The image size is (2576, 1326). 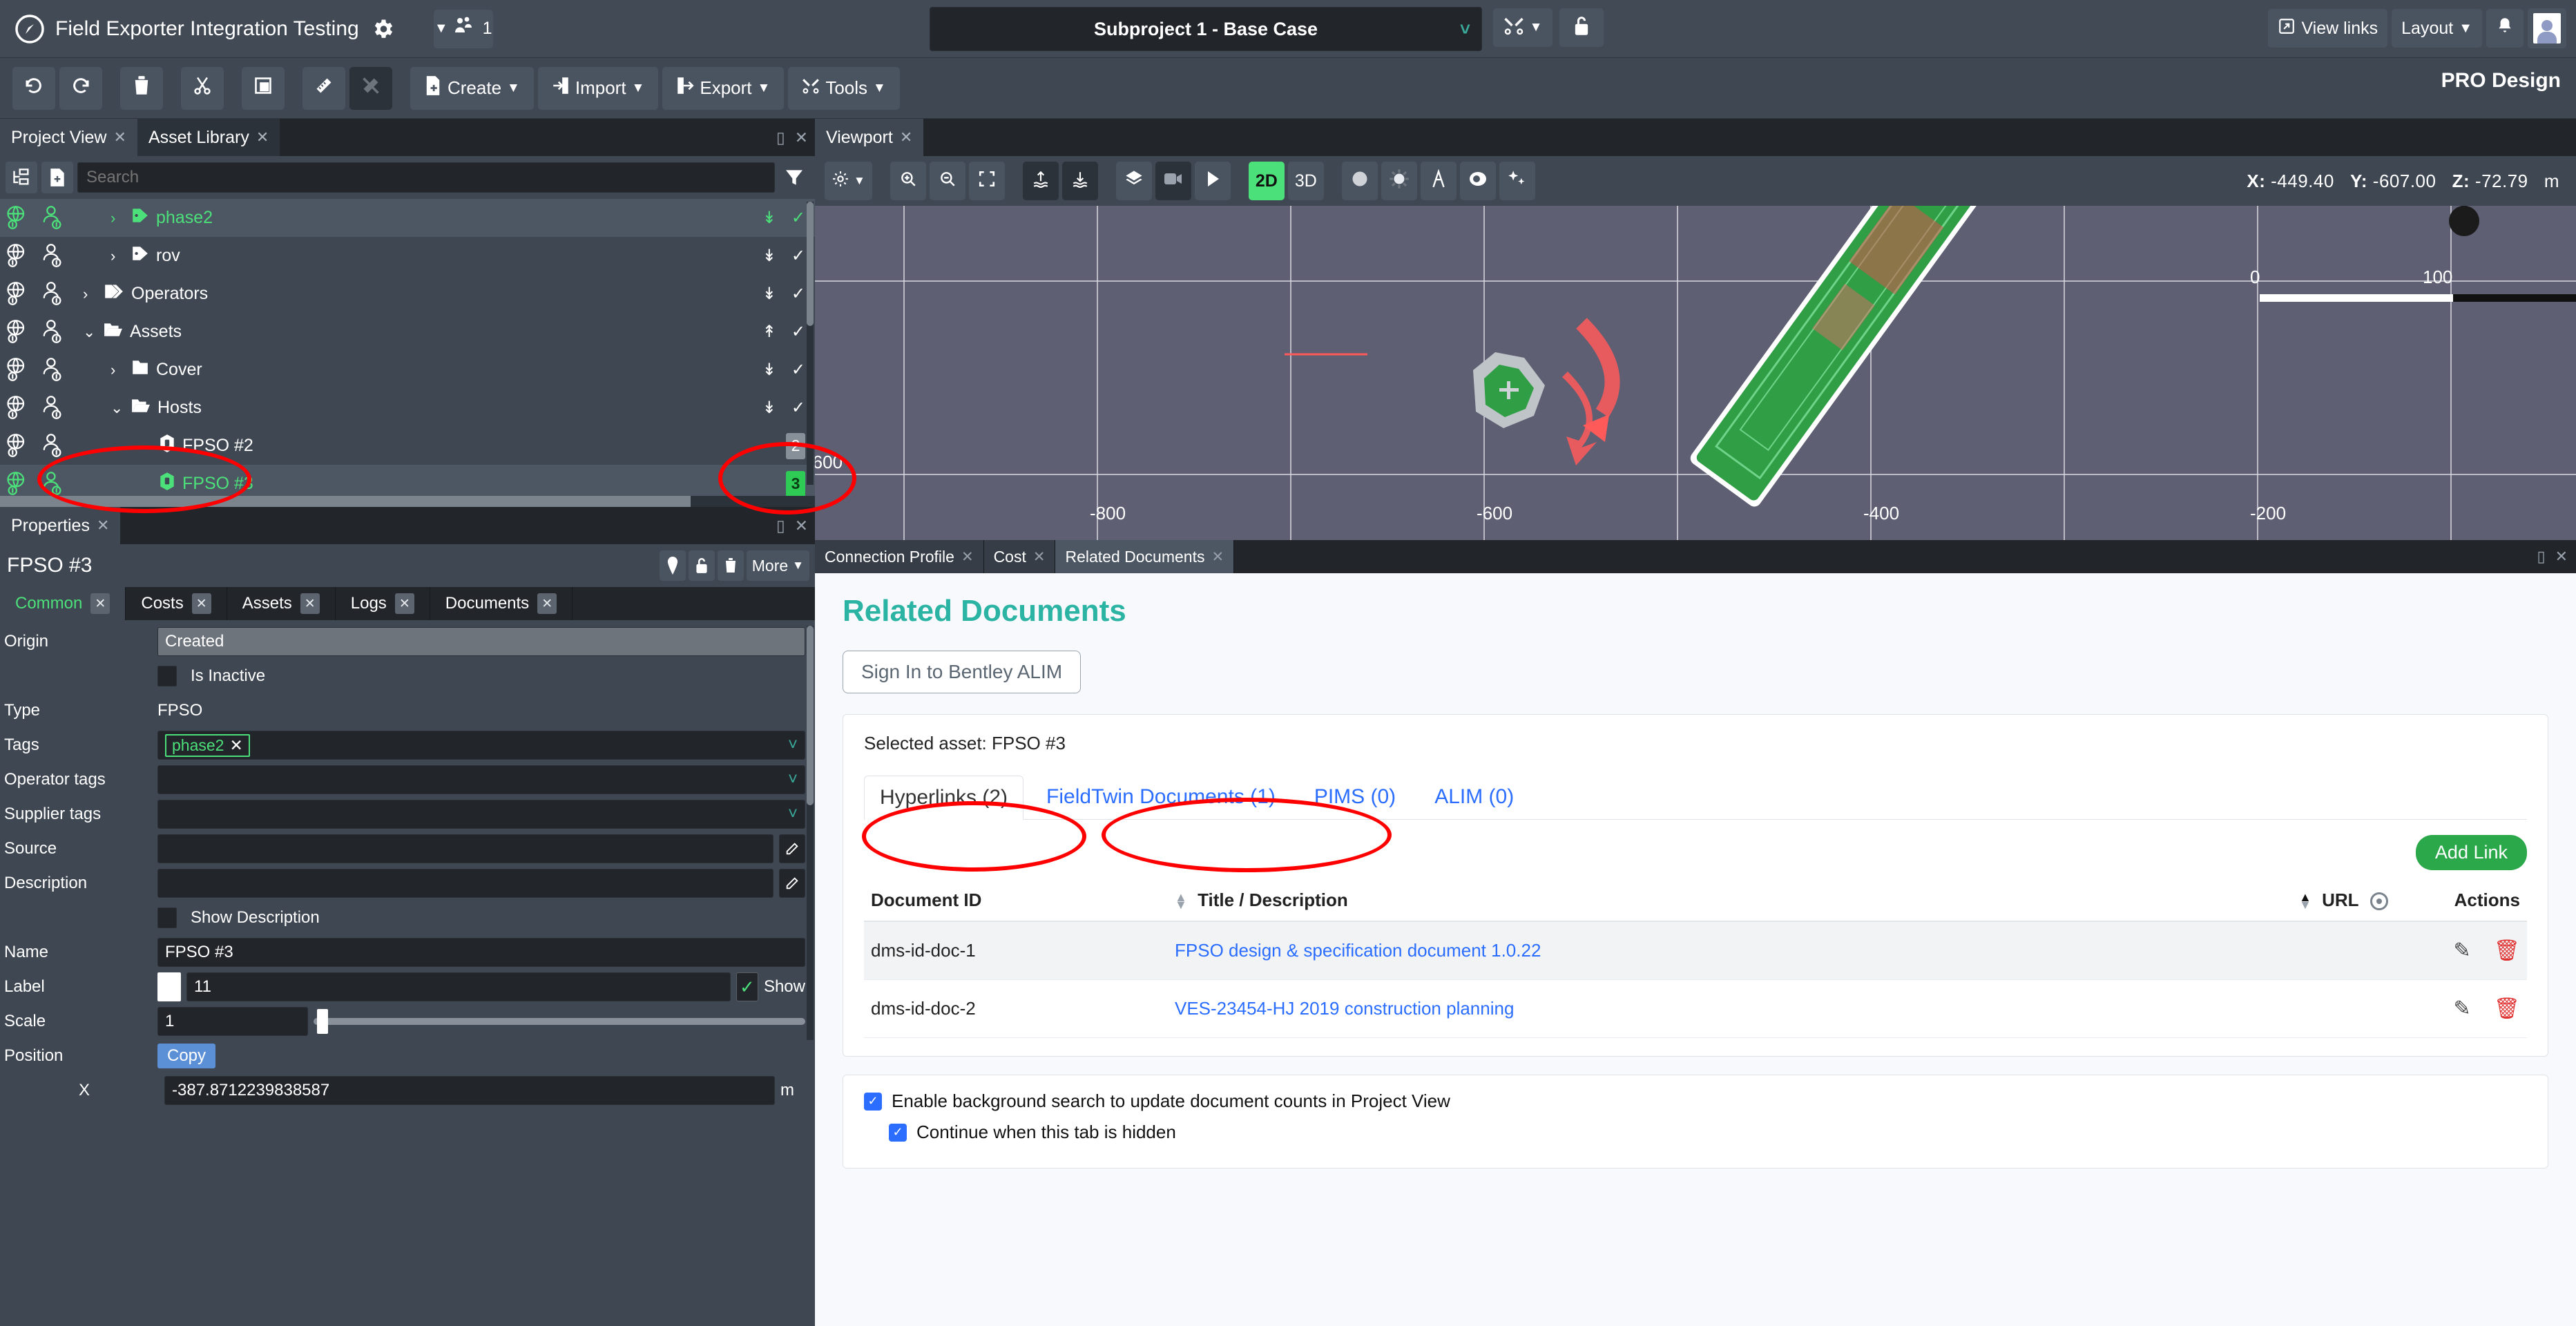 I want to click on properties-scrollbar, so click(x=810, y=833).